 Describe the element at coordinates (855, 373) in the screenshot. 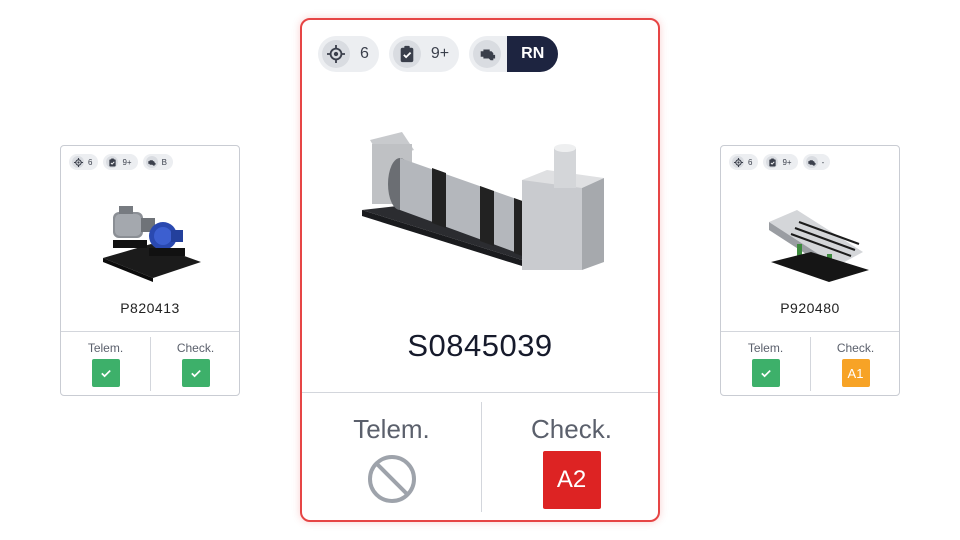

I see `check-grade-badge: A1` at that location.